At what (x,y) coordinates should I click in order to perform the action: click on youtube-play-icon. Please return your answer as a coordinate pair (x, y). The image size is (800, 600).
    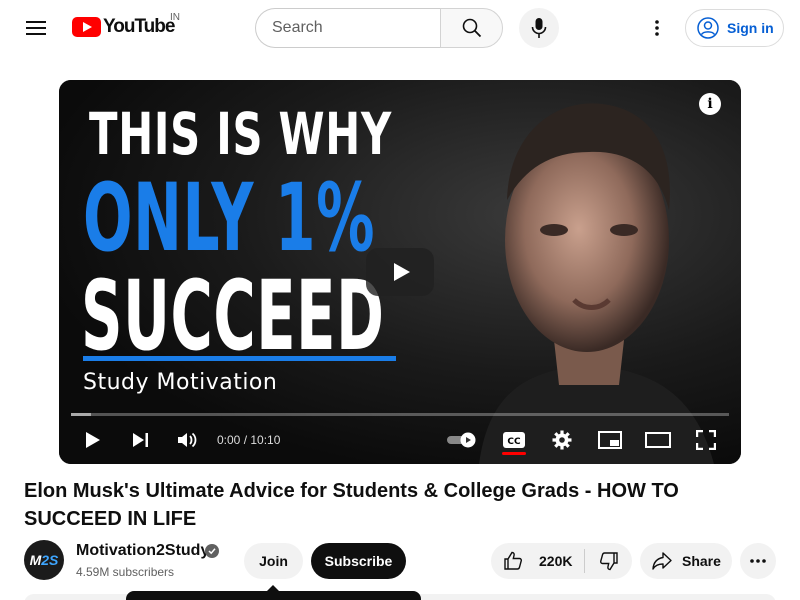
    Looking at the image, I should click on (86, 27).